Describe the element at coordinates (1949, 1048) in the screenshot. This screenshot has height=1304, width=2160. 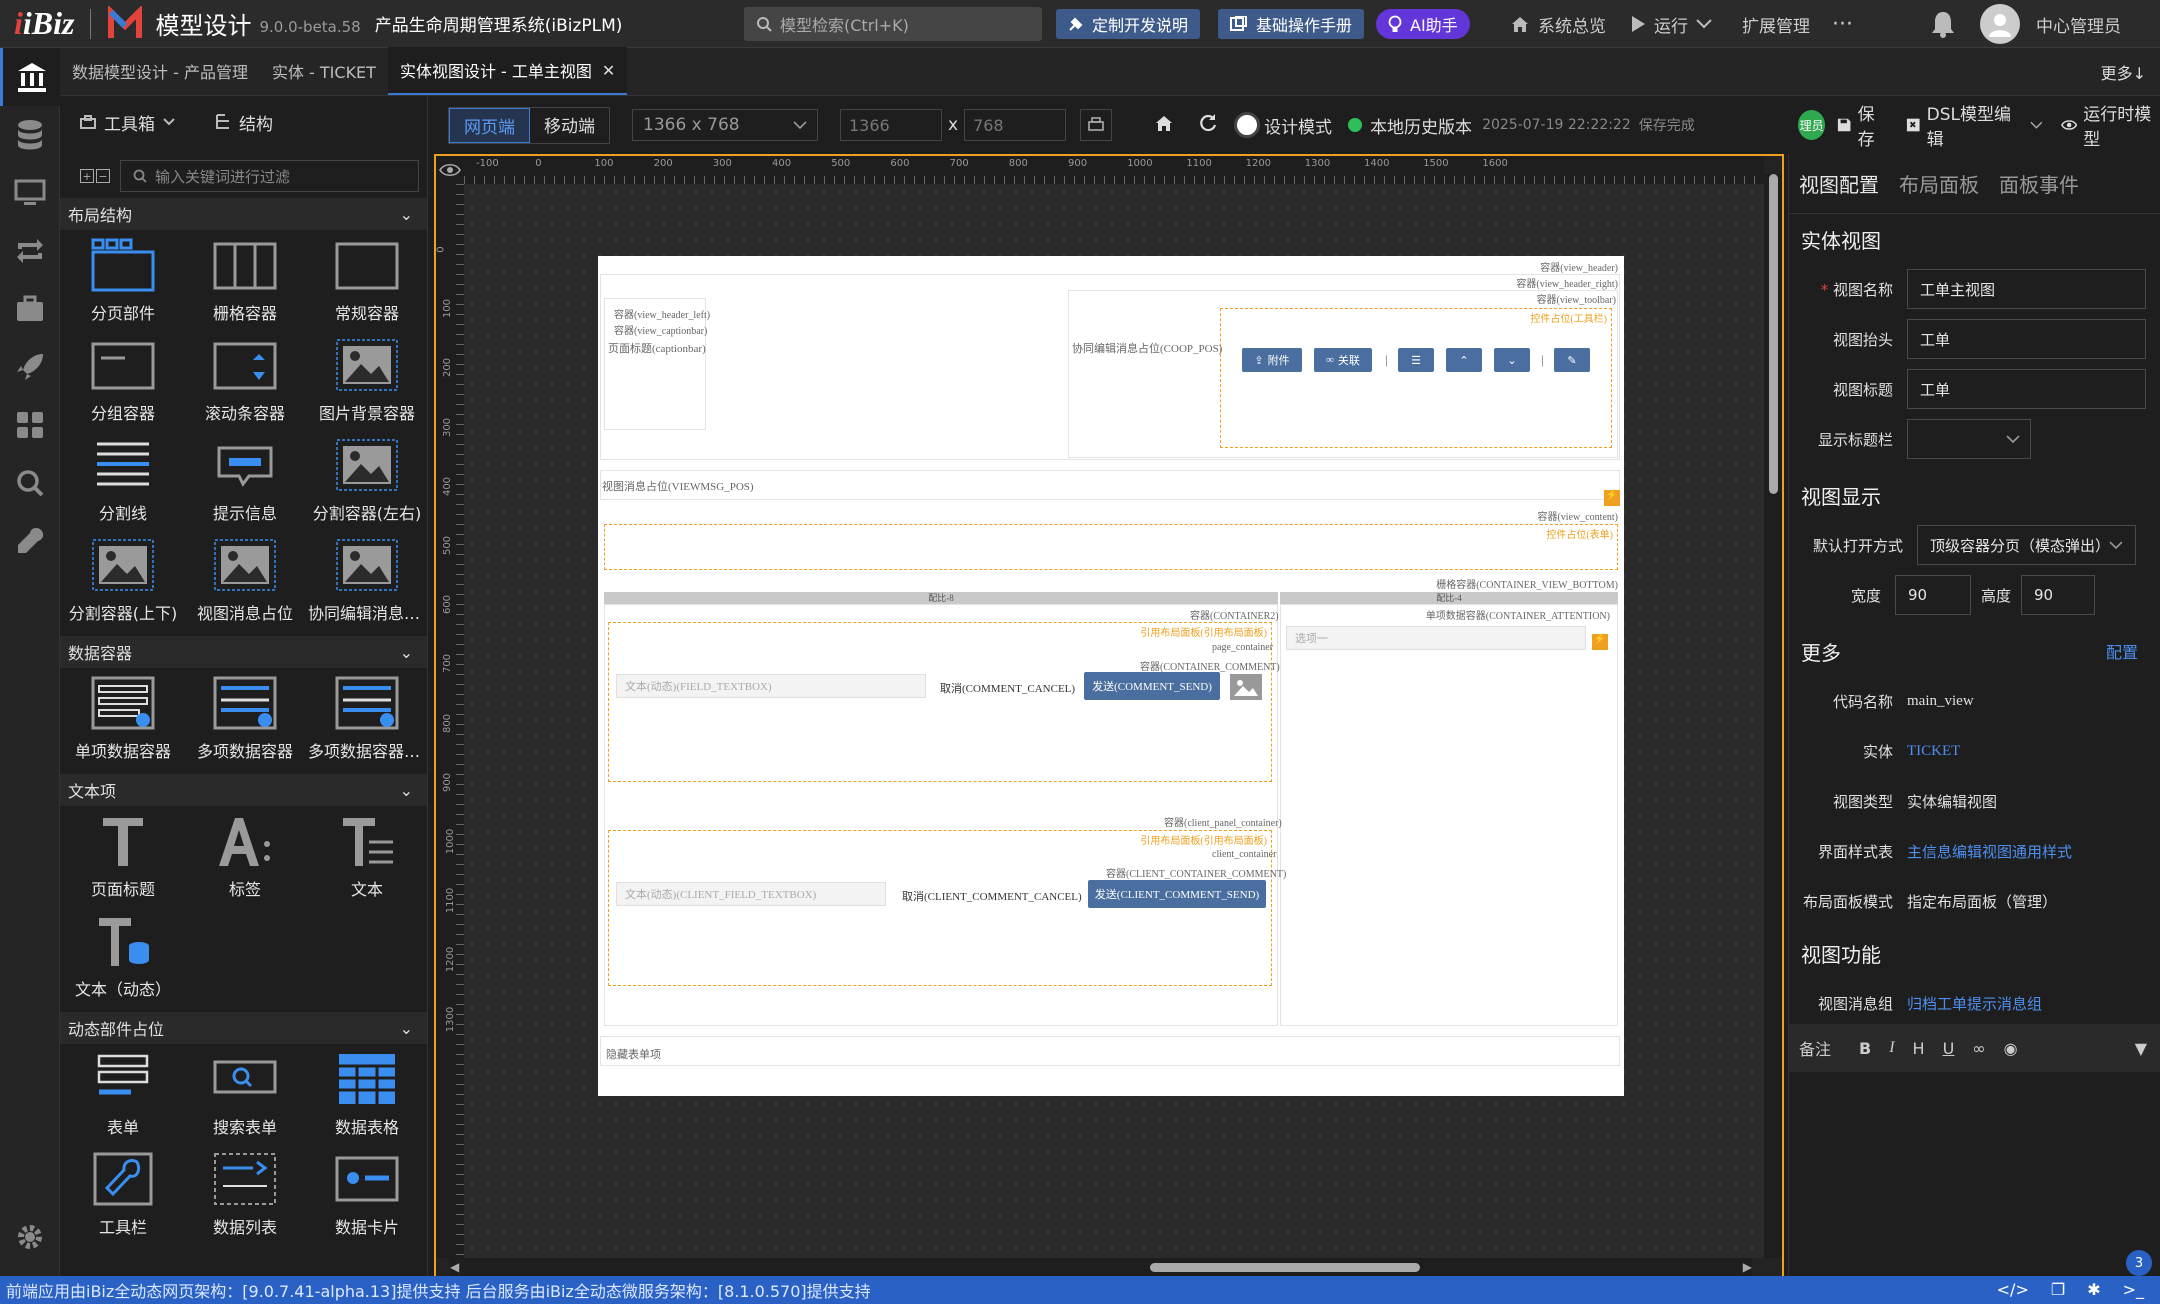
I see `underline-icon: U` at that location.